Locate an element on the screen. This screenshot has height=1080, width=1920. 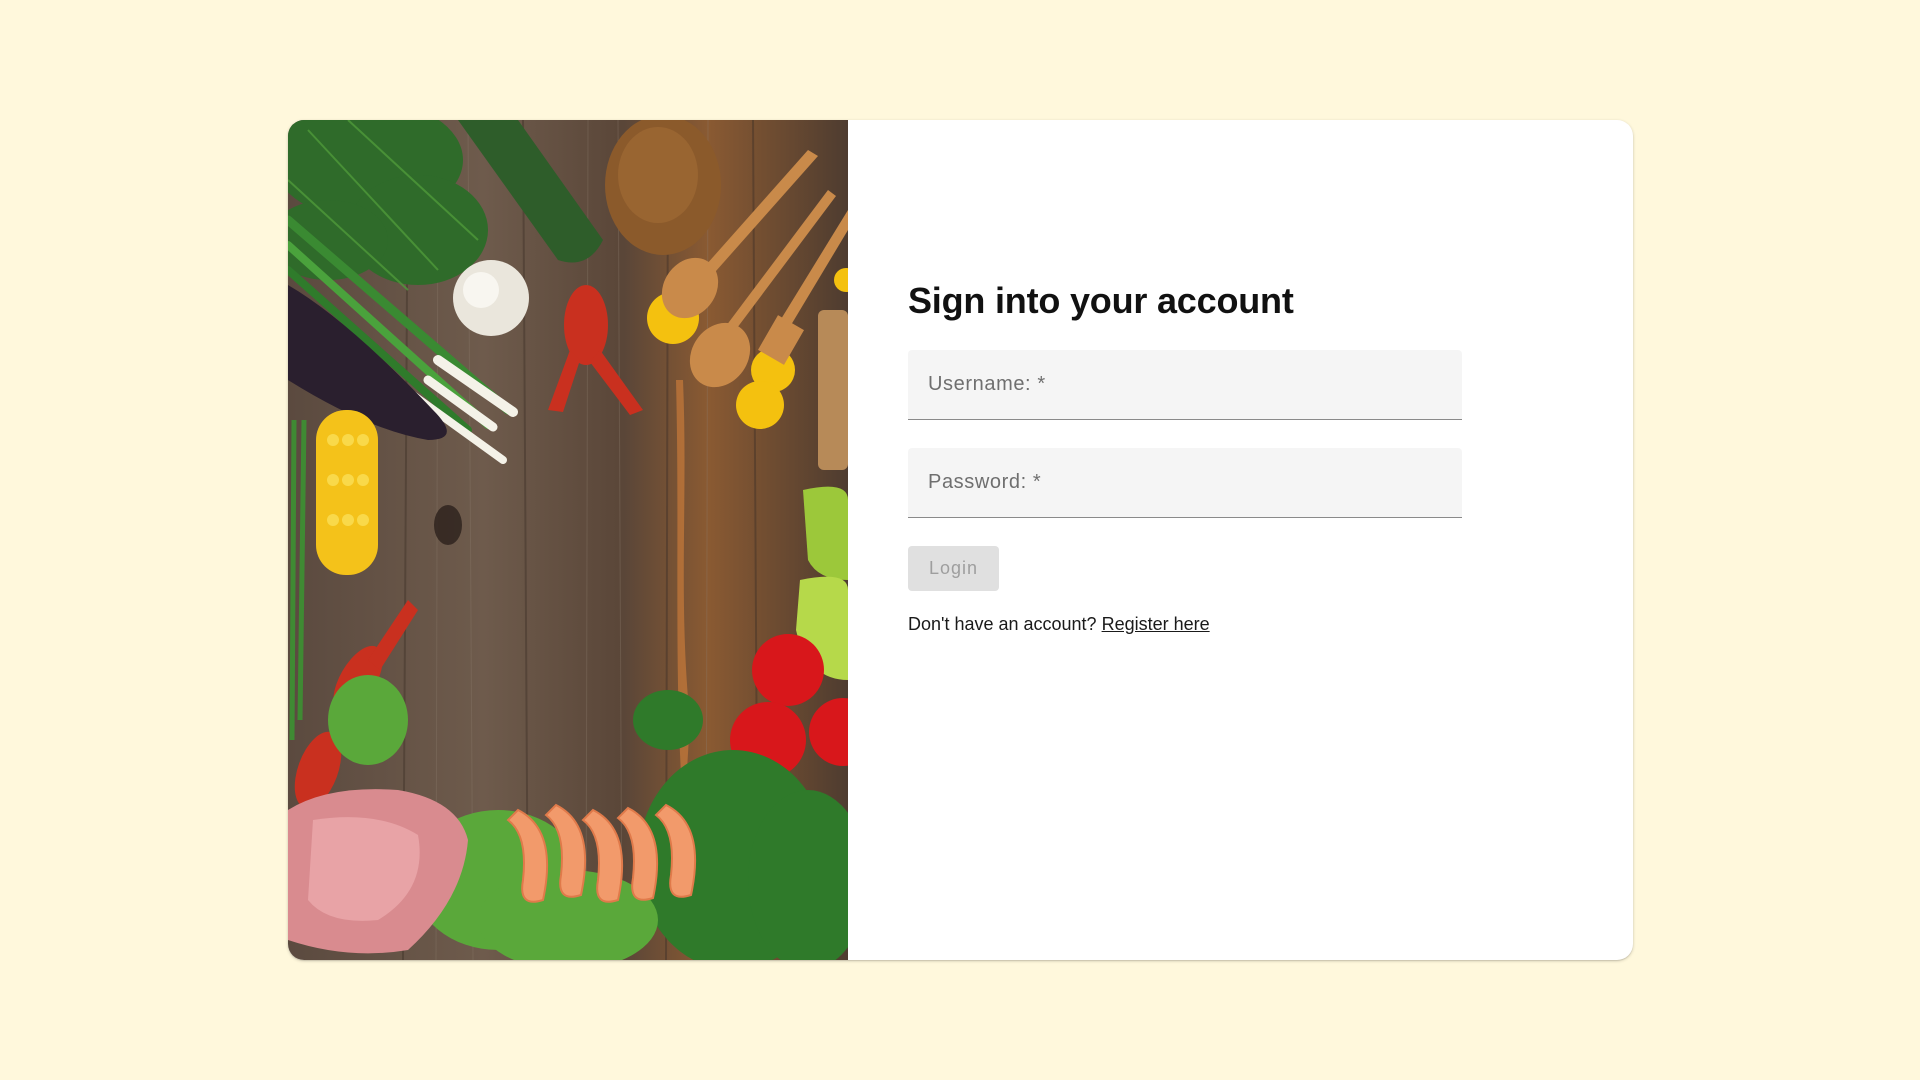
register-link: Register here is located at coordinates (1156, 624).